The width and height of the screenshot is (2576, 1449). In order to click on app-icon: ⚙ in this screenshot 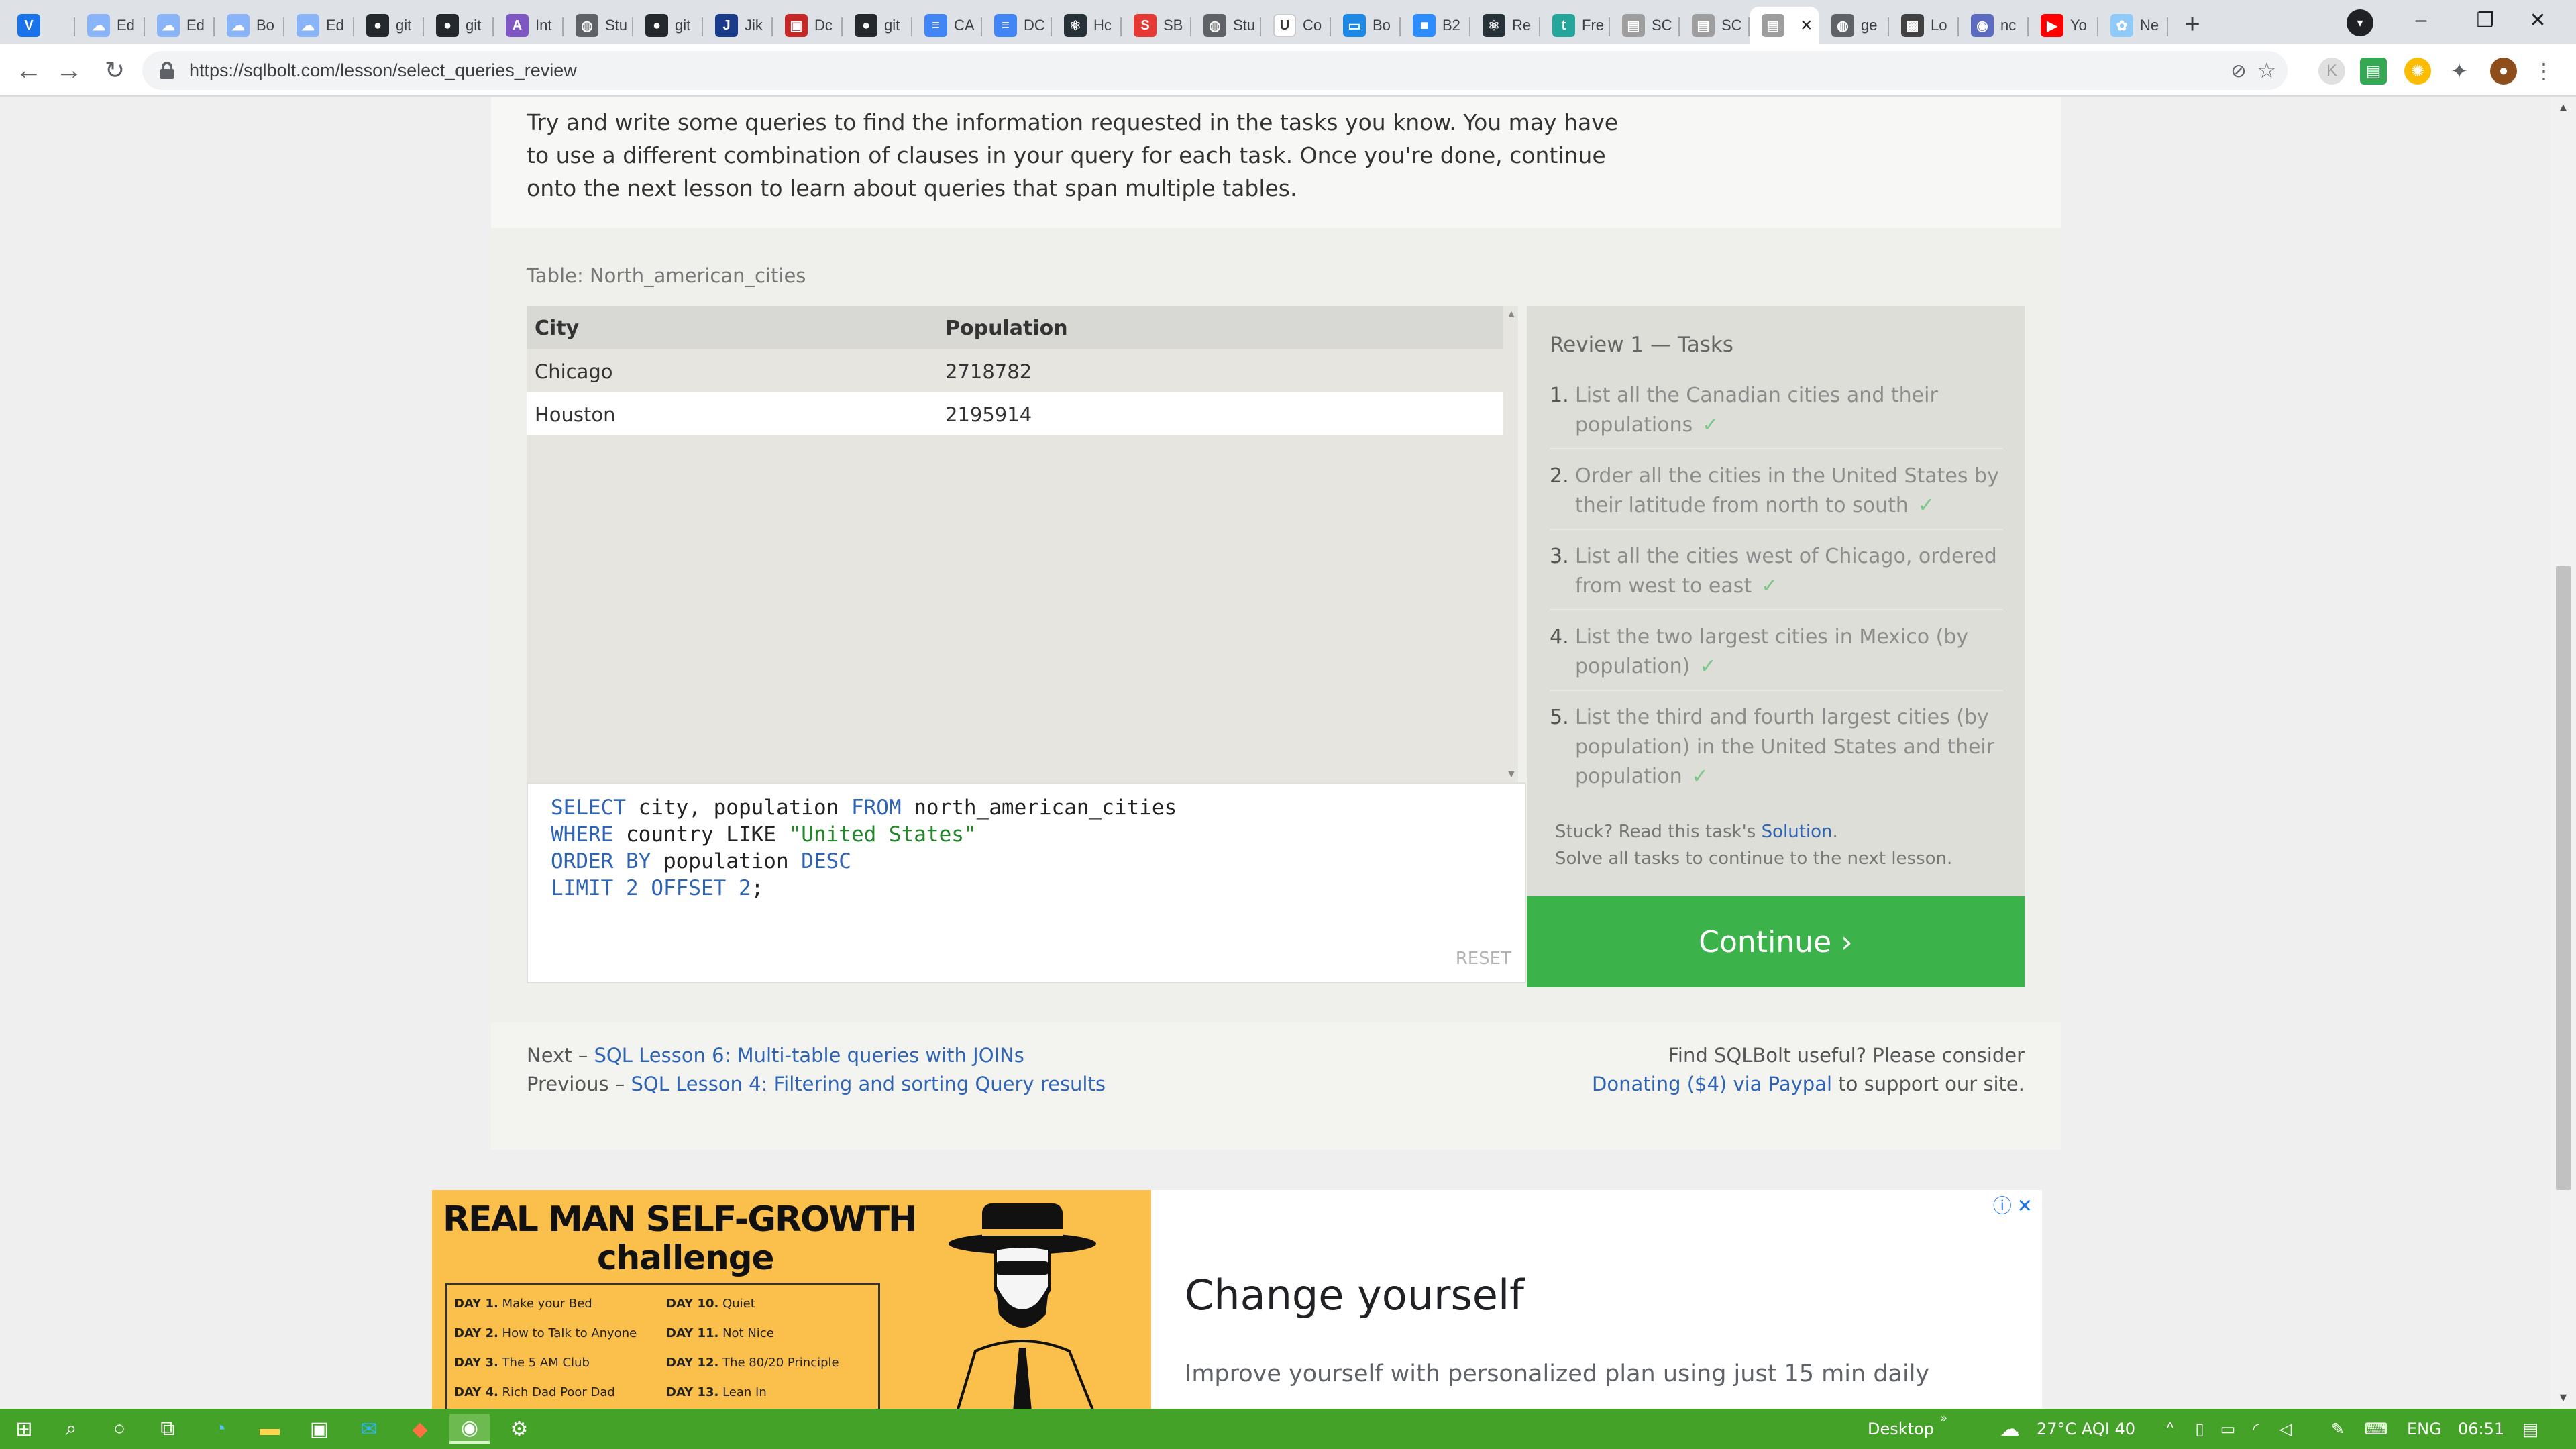, I will do `click(519, 1429)`.